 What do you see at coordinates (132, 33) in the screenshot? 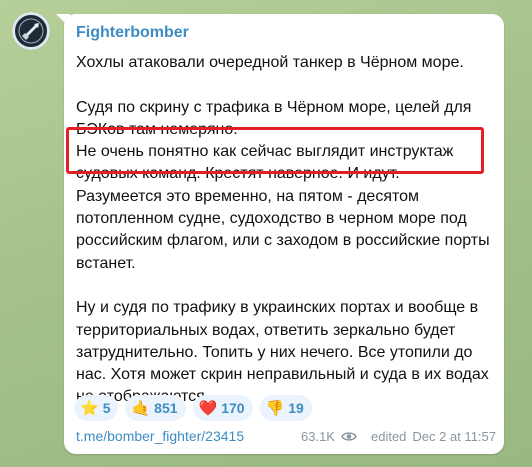
I see `channel-name: Fighterbomber` at bounding box center [132, 33].